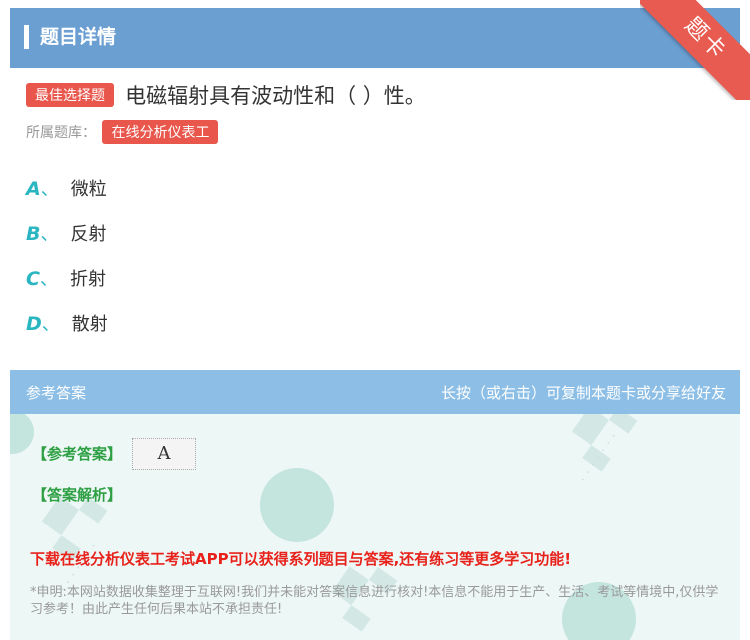 This screenshot has width=750, height=640. Describe the element at coordinates (66, 233) in the screenshot. I see `option-b: B、 反射` at that location.